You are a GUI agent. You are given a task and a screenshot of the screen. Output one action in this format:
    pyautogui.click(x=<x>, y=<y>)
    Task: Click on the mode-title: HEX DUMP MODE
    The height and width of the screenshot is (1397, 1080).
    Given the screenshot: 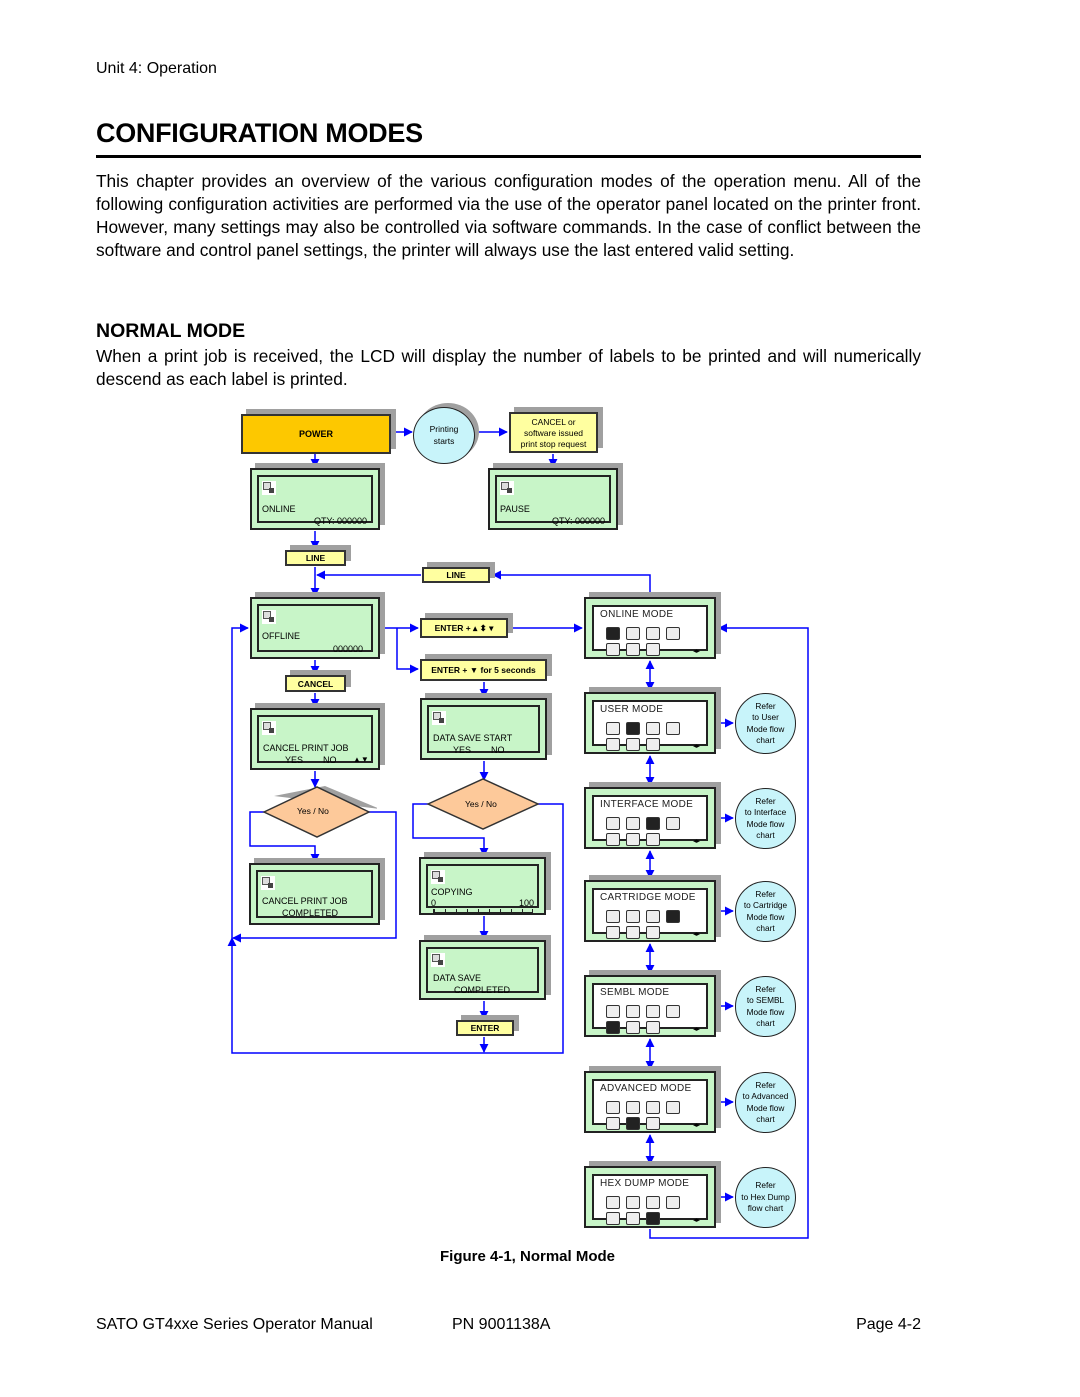 What is the action you would take?
    pyautogui.click(x=645, y=1183)
    